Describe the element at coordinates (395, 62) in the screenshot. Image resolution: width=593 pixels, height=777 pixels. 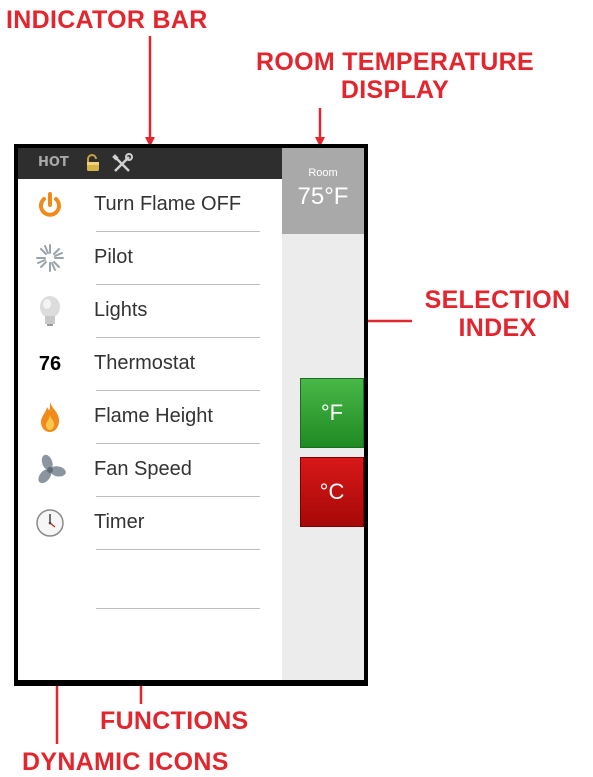
I see `callout-room-temperature-line1: ROOM TEMPERATURE` at that location.